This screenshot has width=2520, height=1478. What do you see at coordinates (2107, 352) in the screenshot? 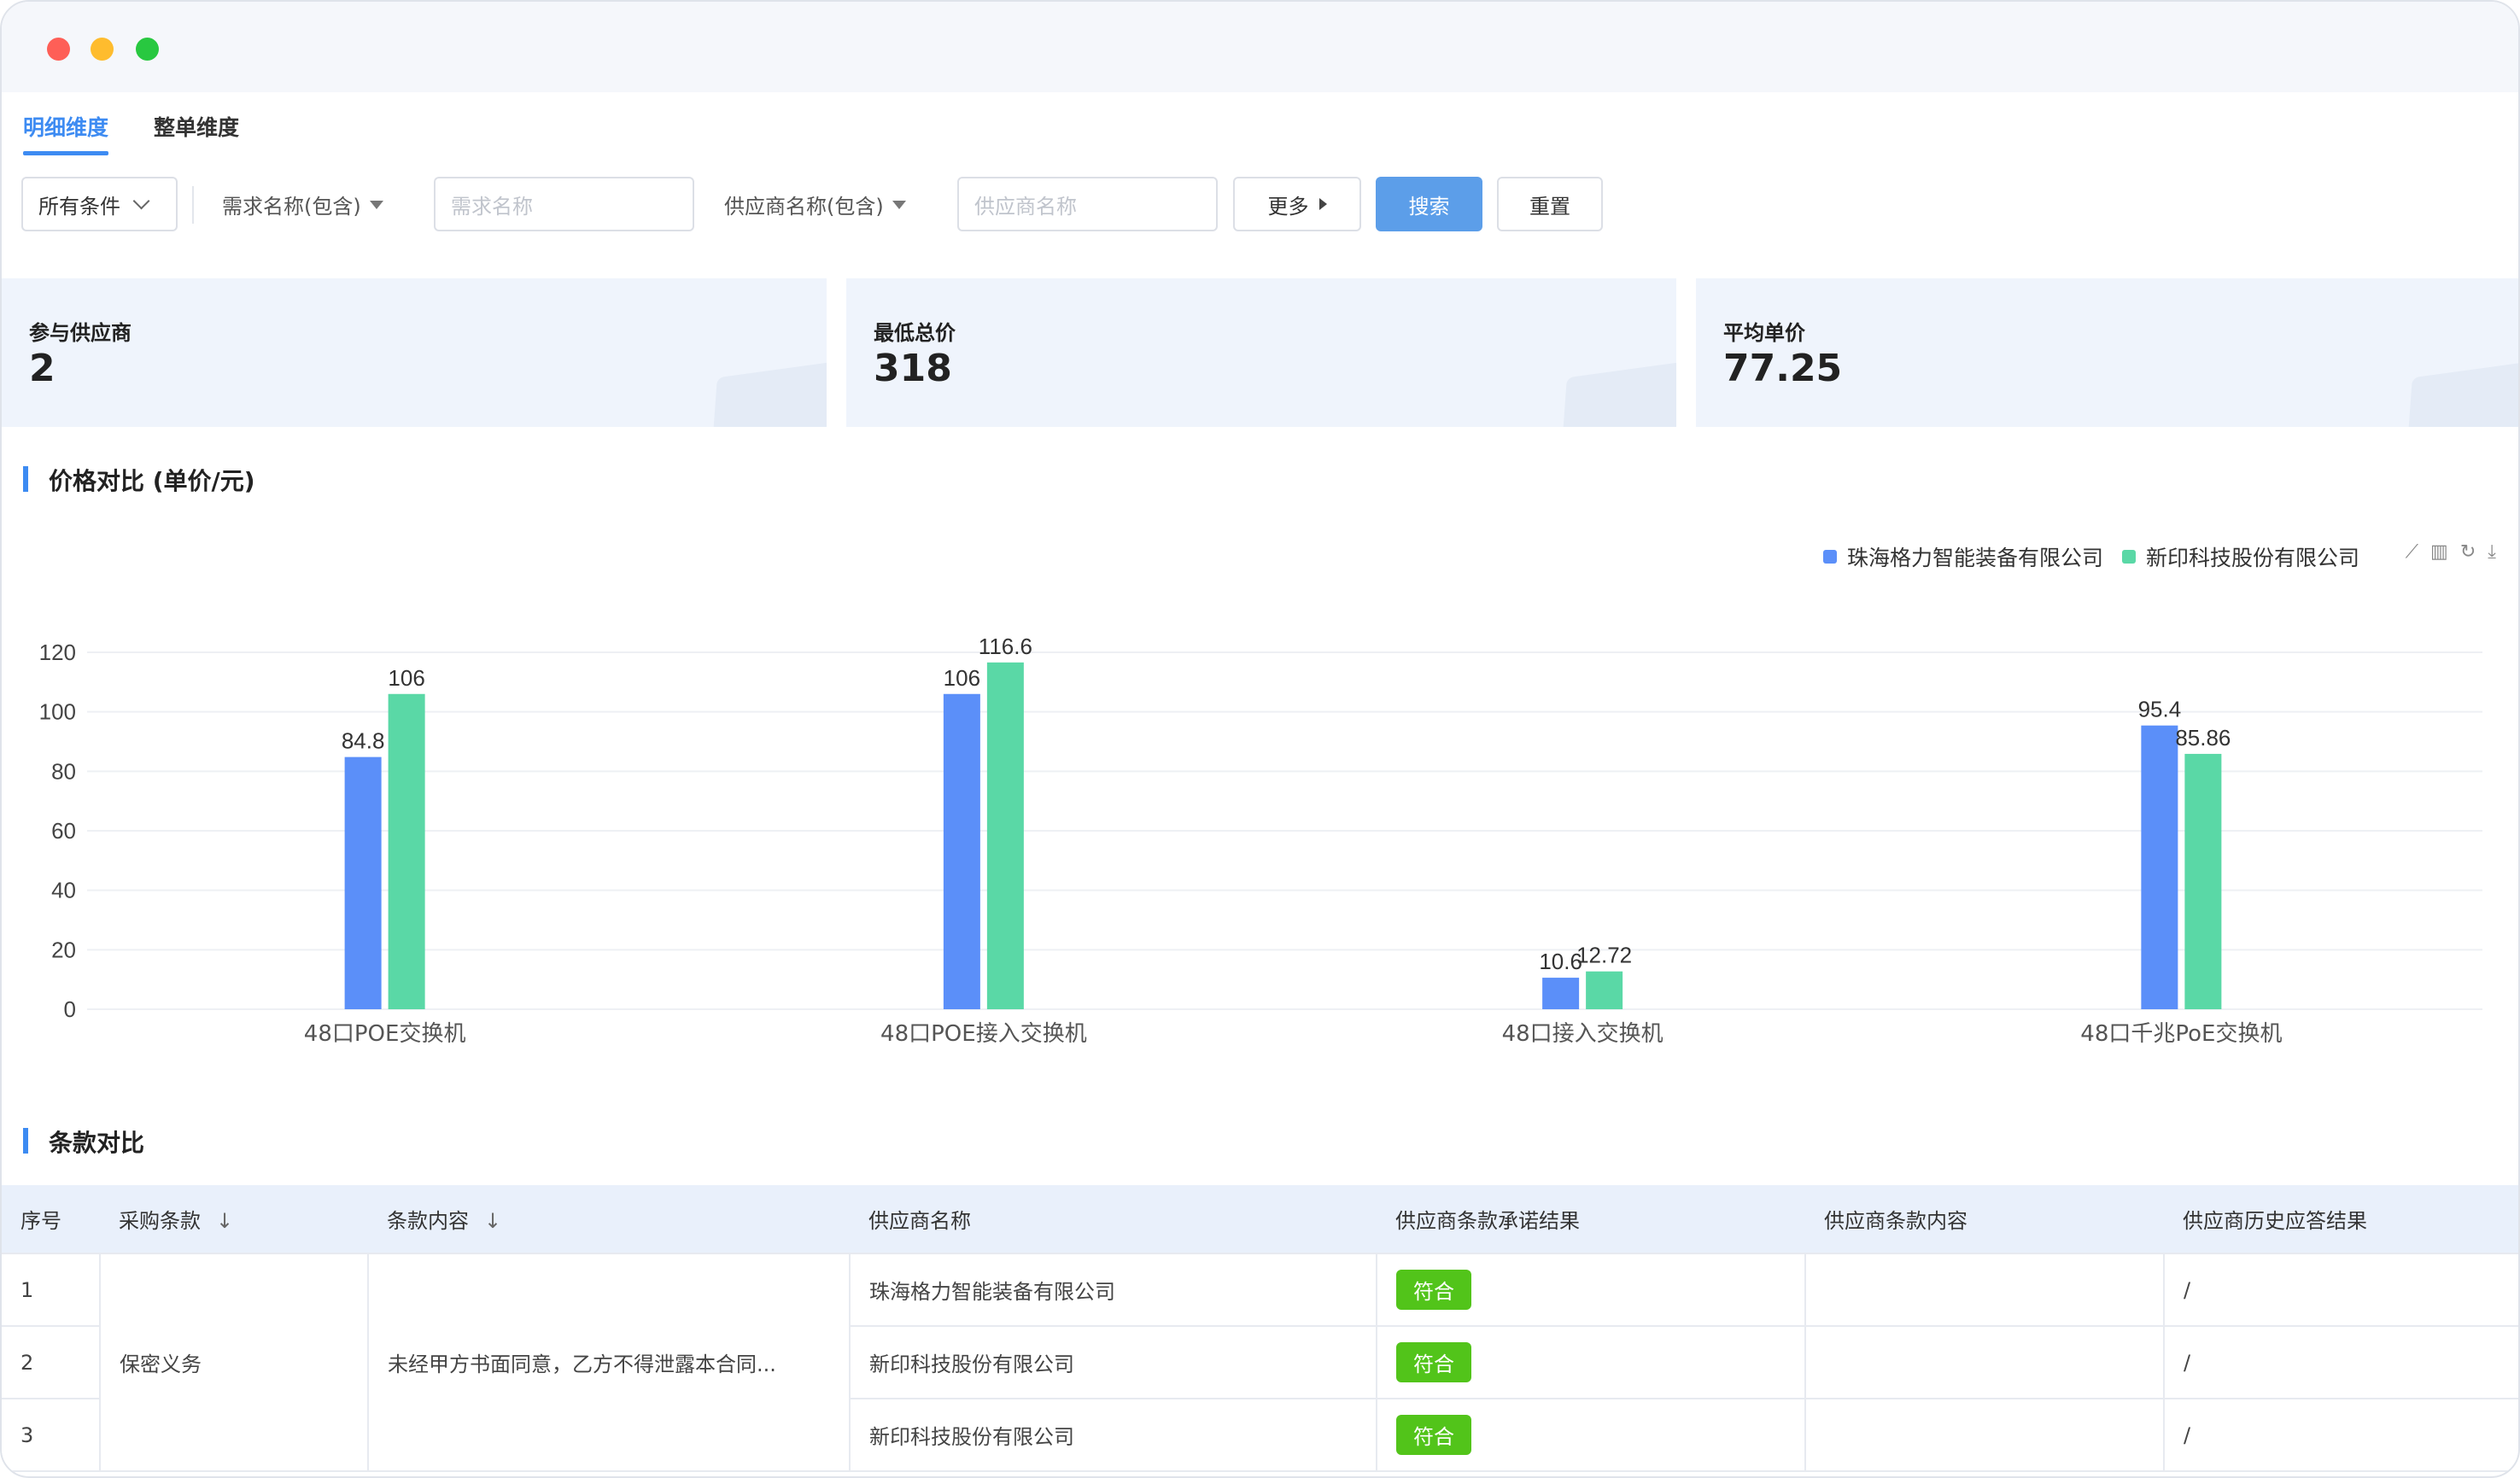
I see `stat-card-average-price: 平均单价 77.25` at bounding box center [2107, 352].